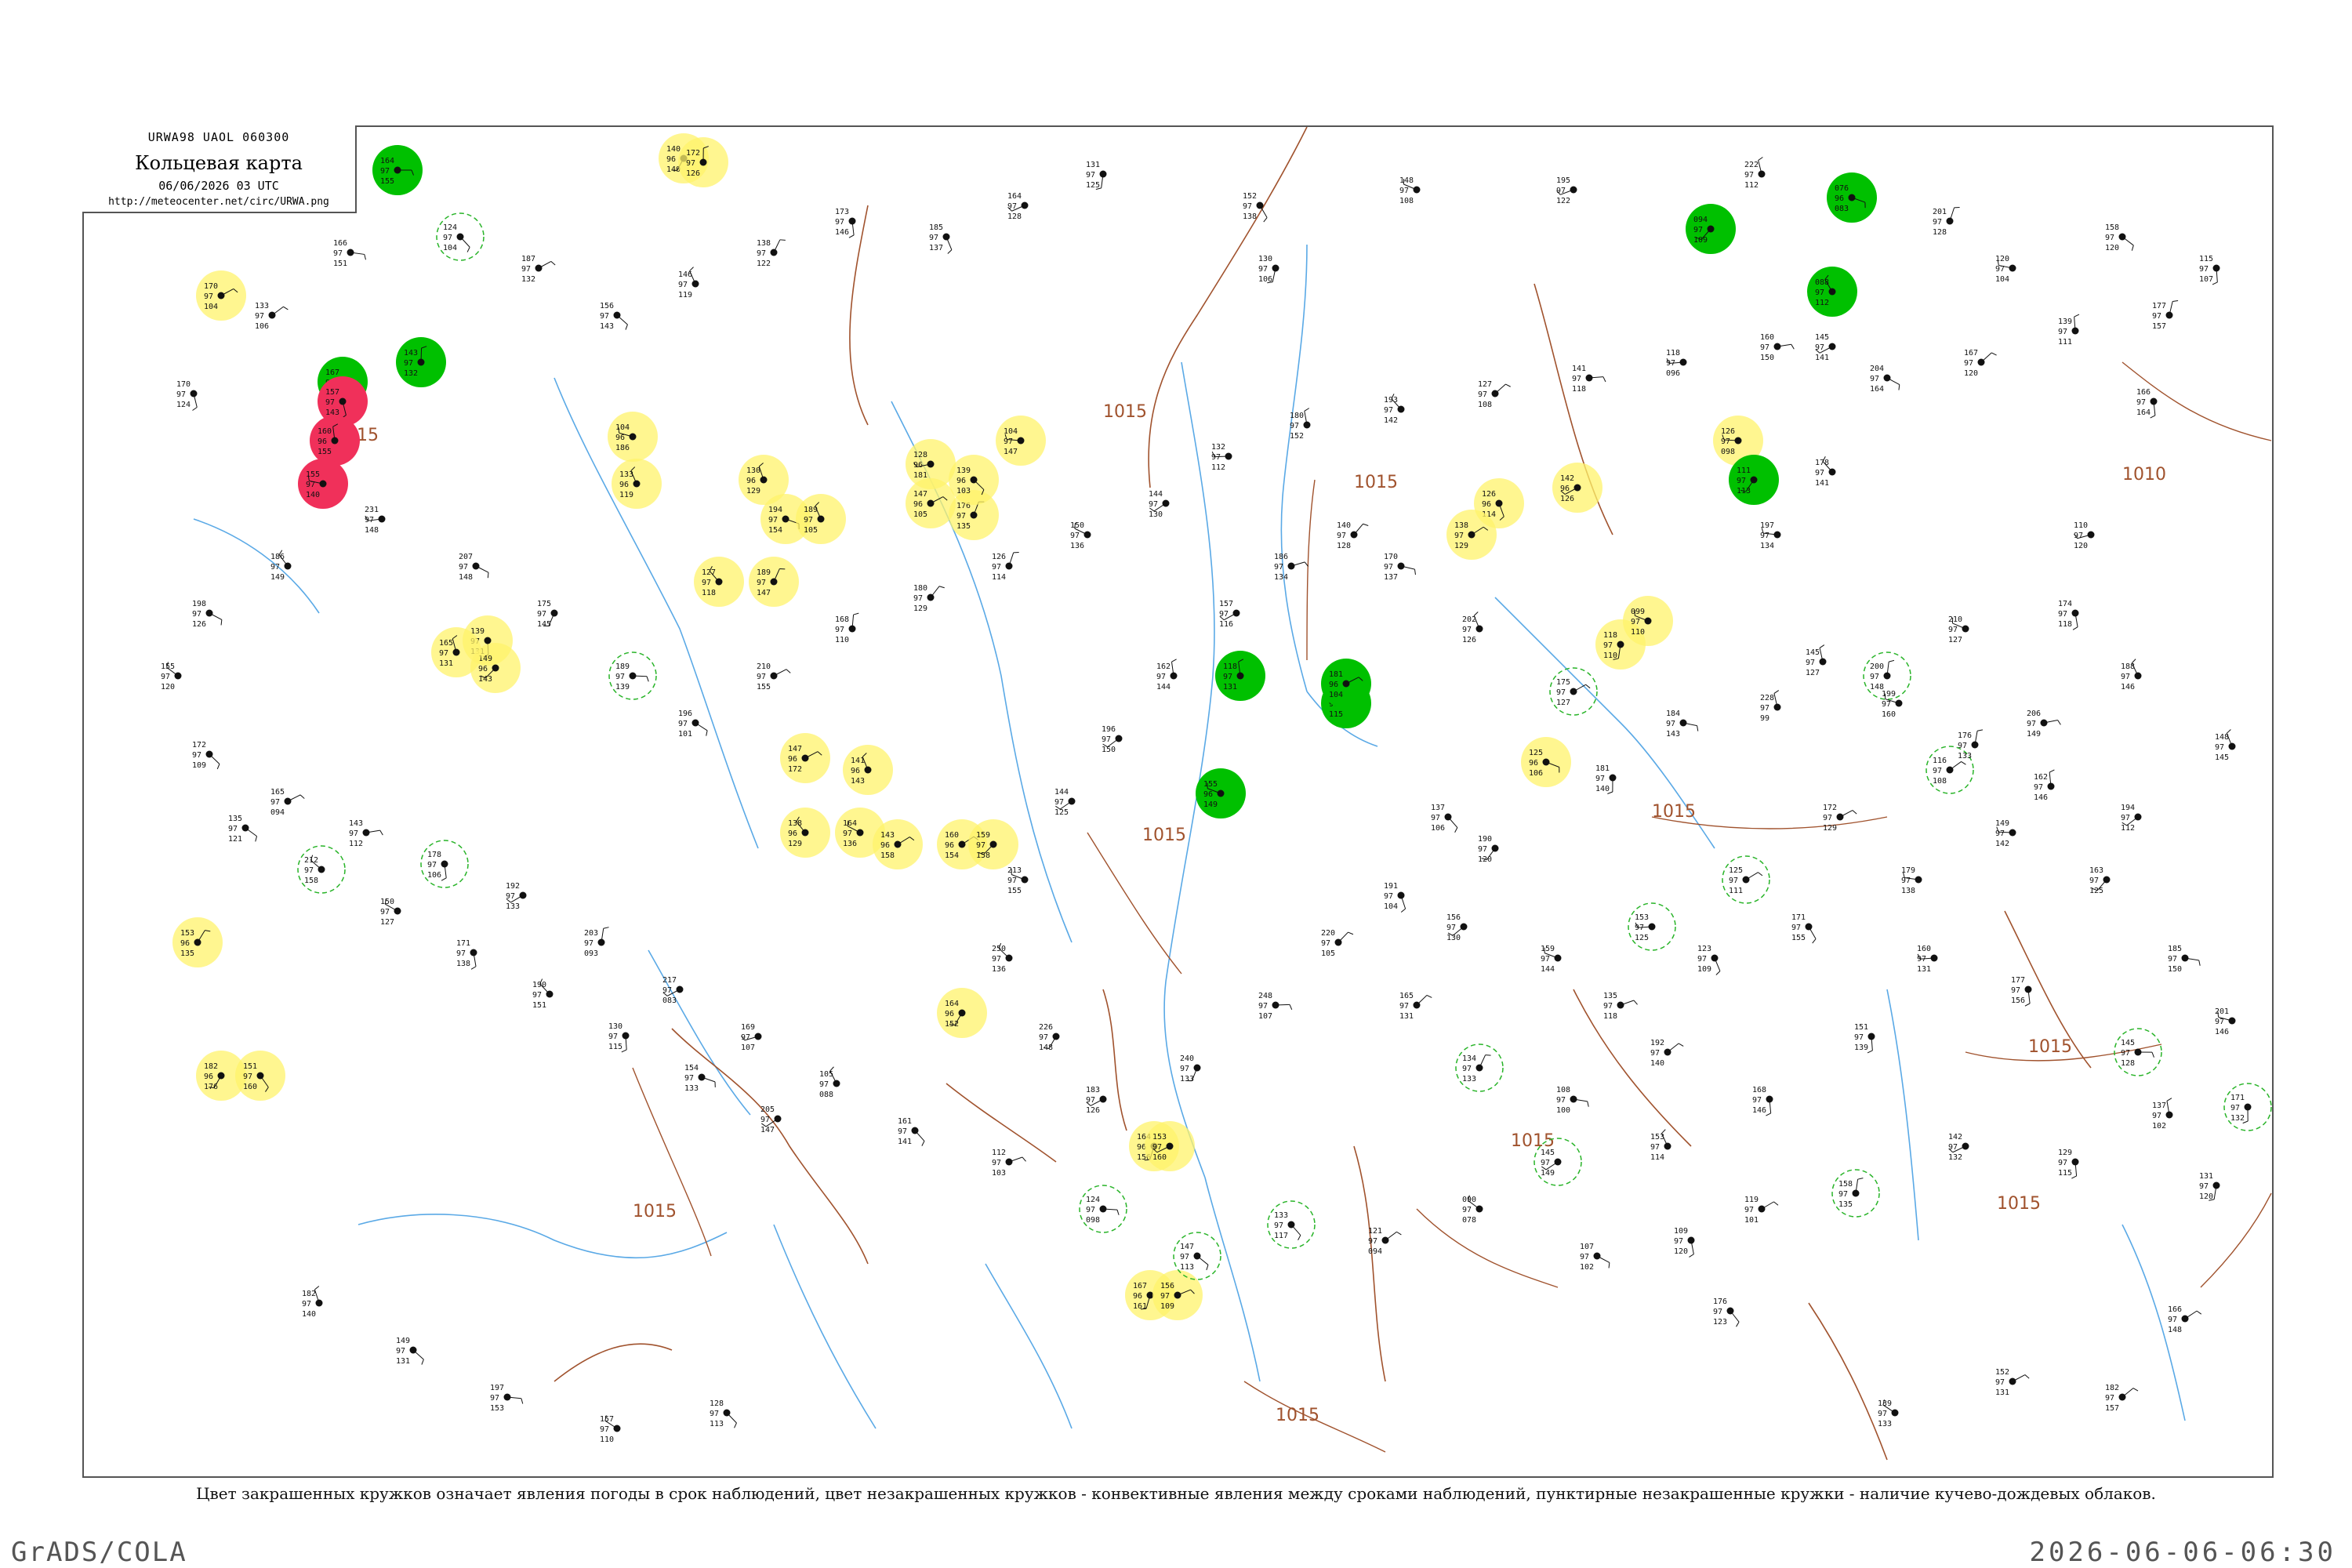  What do you see at coordinates (1752, 165) in the screenshot?
I see `station-temperature: 222` at bounding box center [1752, 165].